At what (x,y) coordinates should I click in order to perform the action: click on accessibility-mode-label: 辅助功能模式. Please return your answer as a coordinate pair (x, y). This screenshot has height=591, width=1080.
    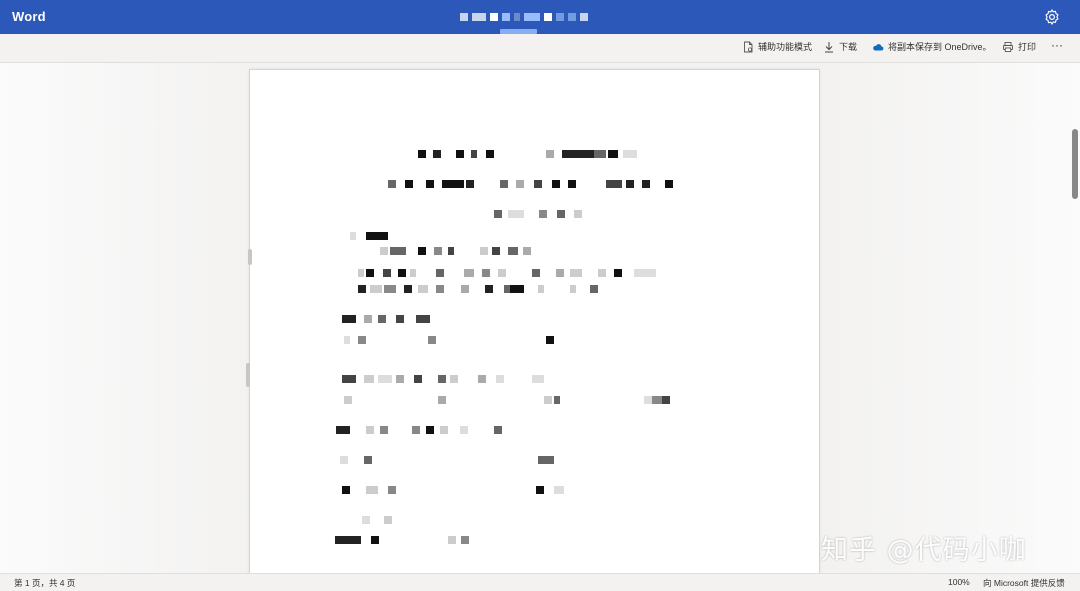
    Looking at the image, I should click on (785, 47).